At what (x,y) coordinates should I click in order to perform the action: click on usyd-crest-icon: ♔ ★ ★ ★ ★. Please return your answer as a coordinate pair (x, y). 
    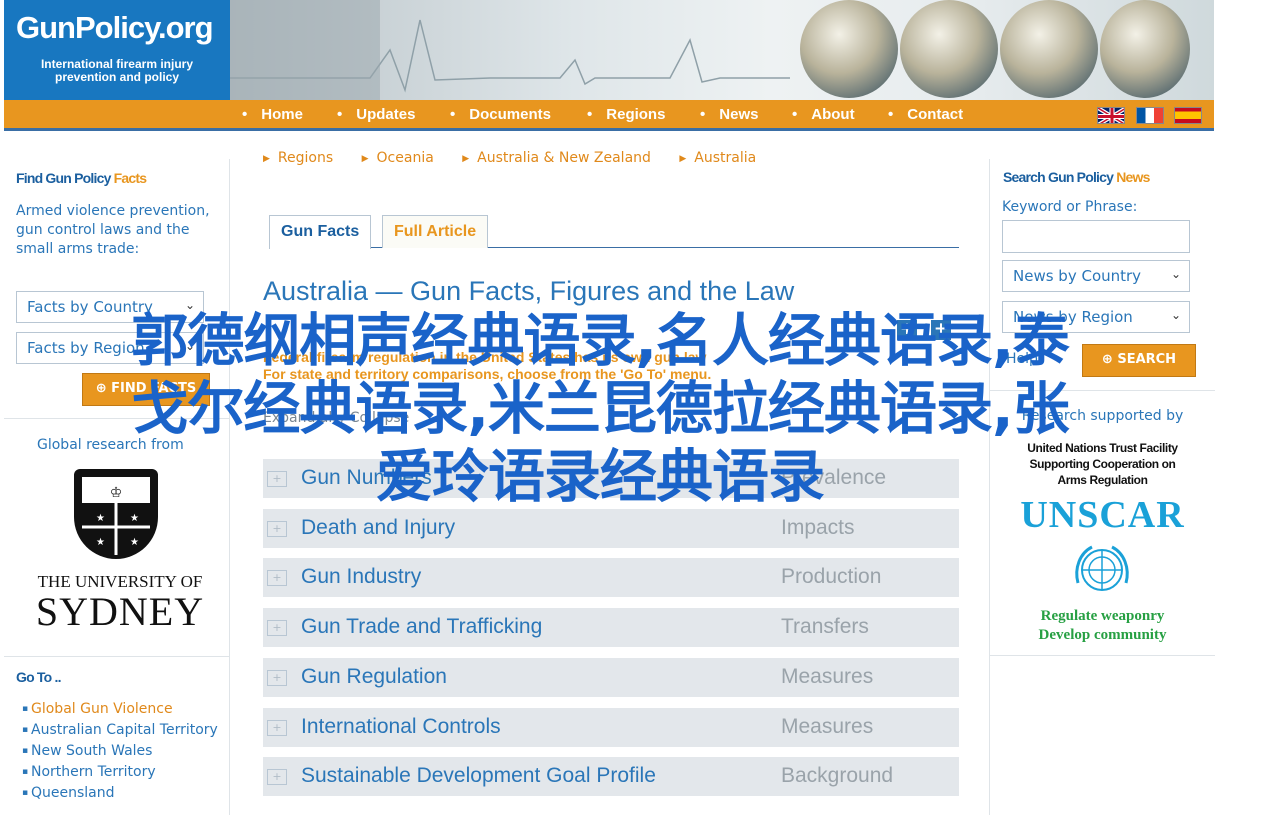
    Looking at the image, I should click on (116, 514).